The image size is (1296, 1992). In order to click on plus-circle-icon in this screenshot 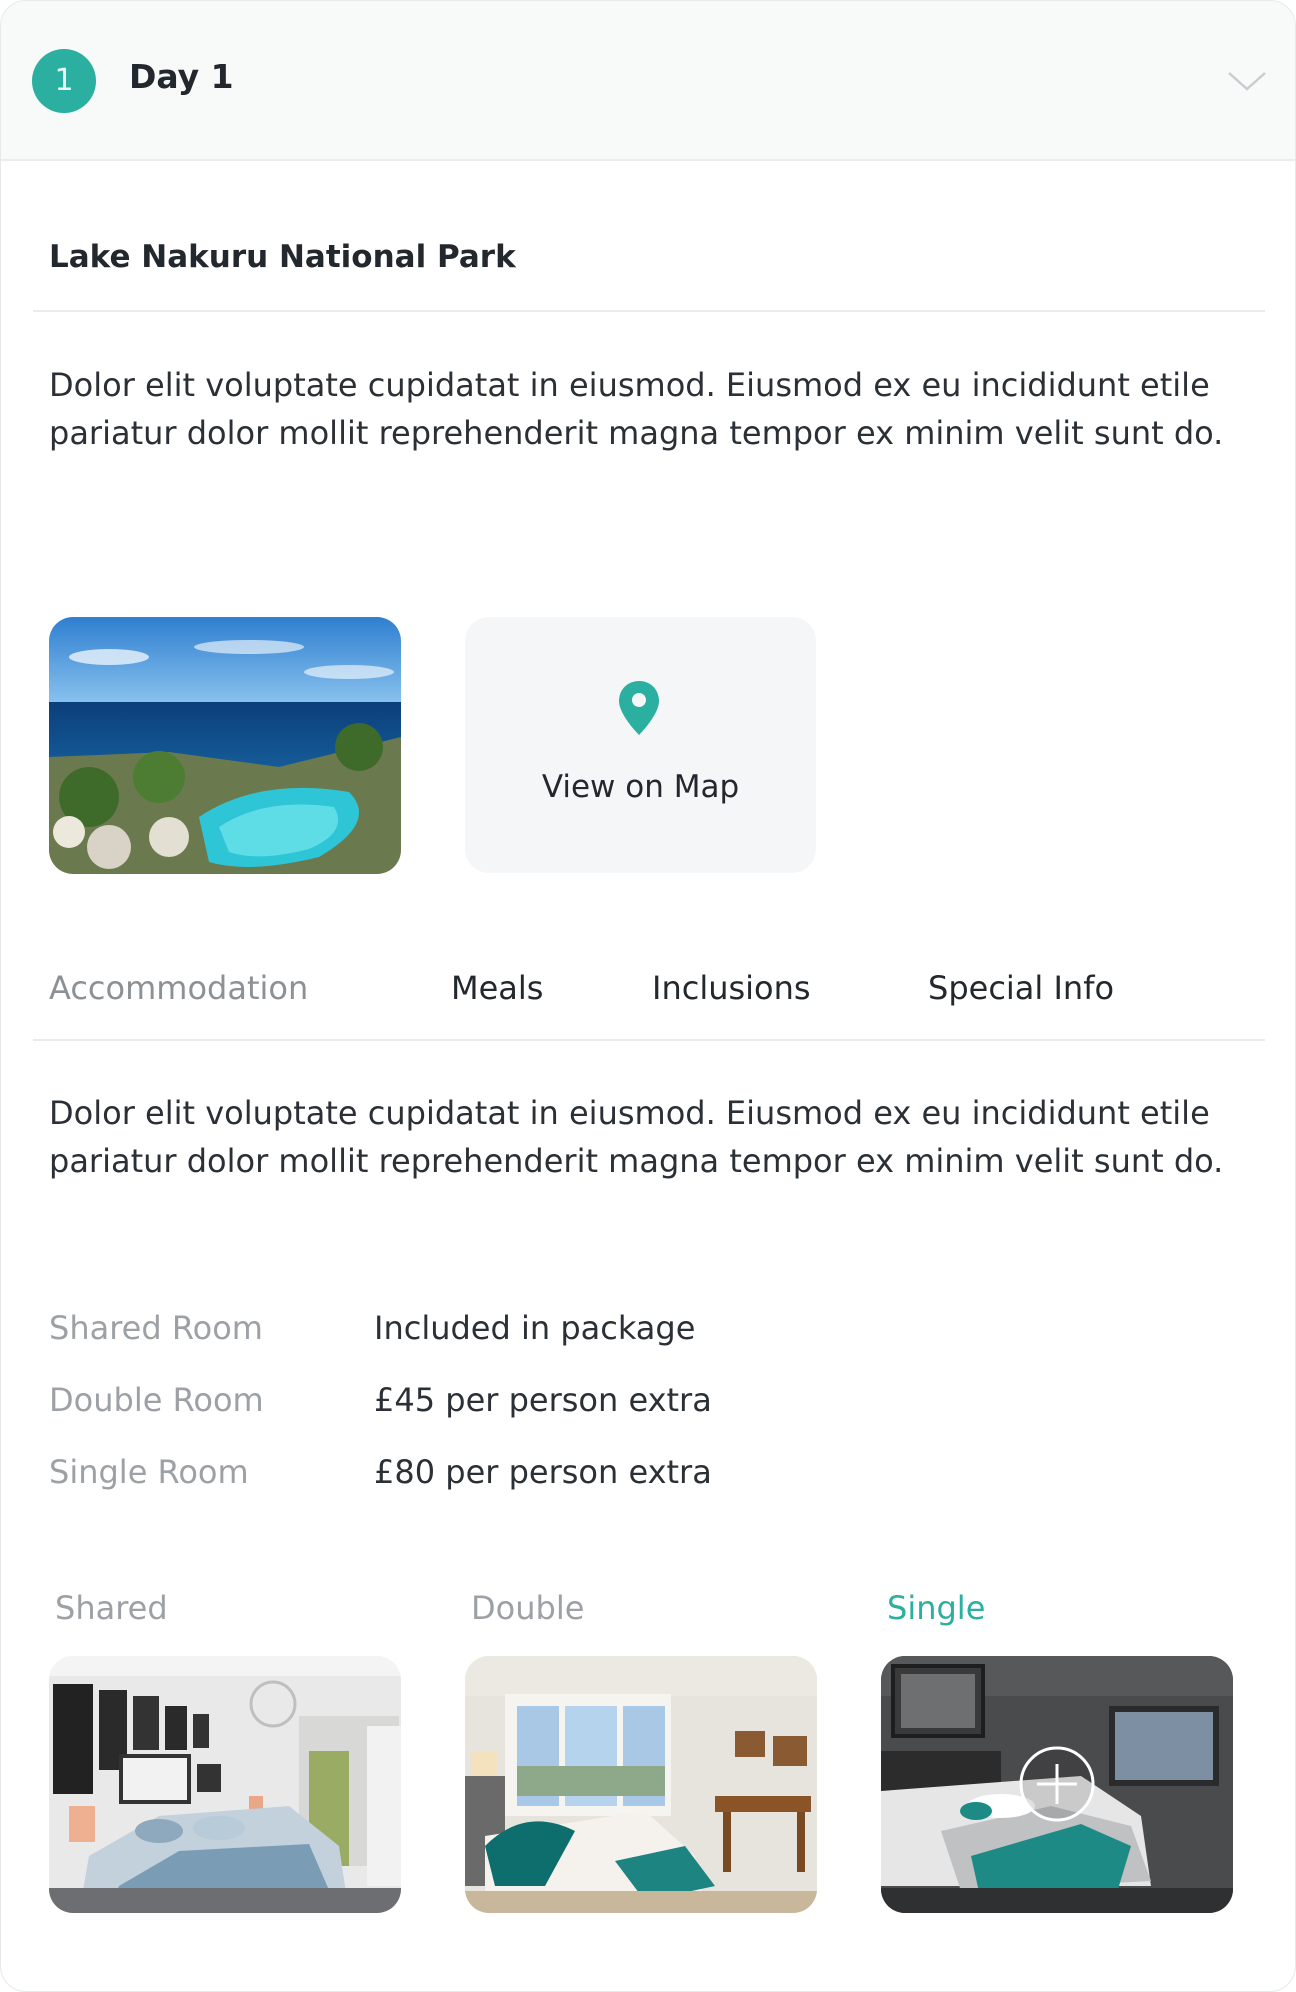, I will do `click(1057, 1784)`.